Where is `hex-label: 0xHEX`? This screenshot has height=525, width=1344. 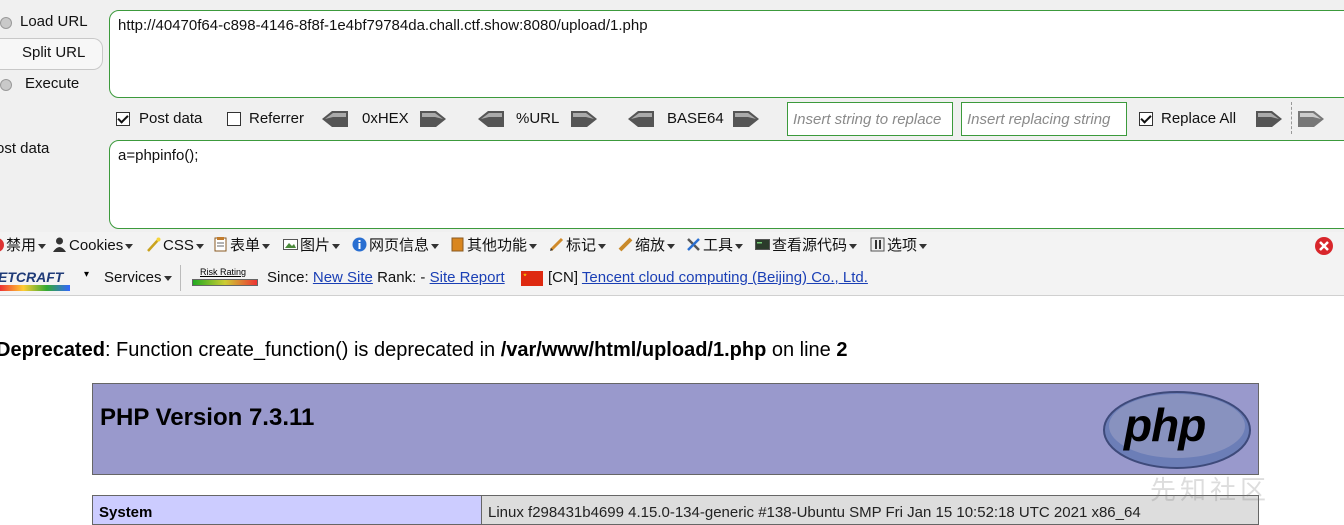 hex-label: 0xHEX is located at coordinates (385, 118).